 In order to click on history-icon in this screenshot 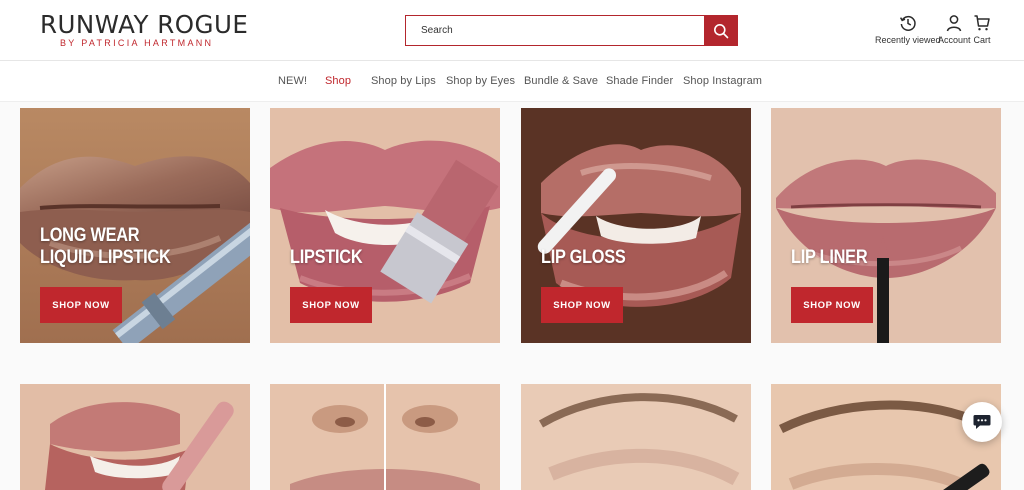, I will do `click(907, 23)`.